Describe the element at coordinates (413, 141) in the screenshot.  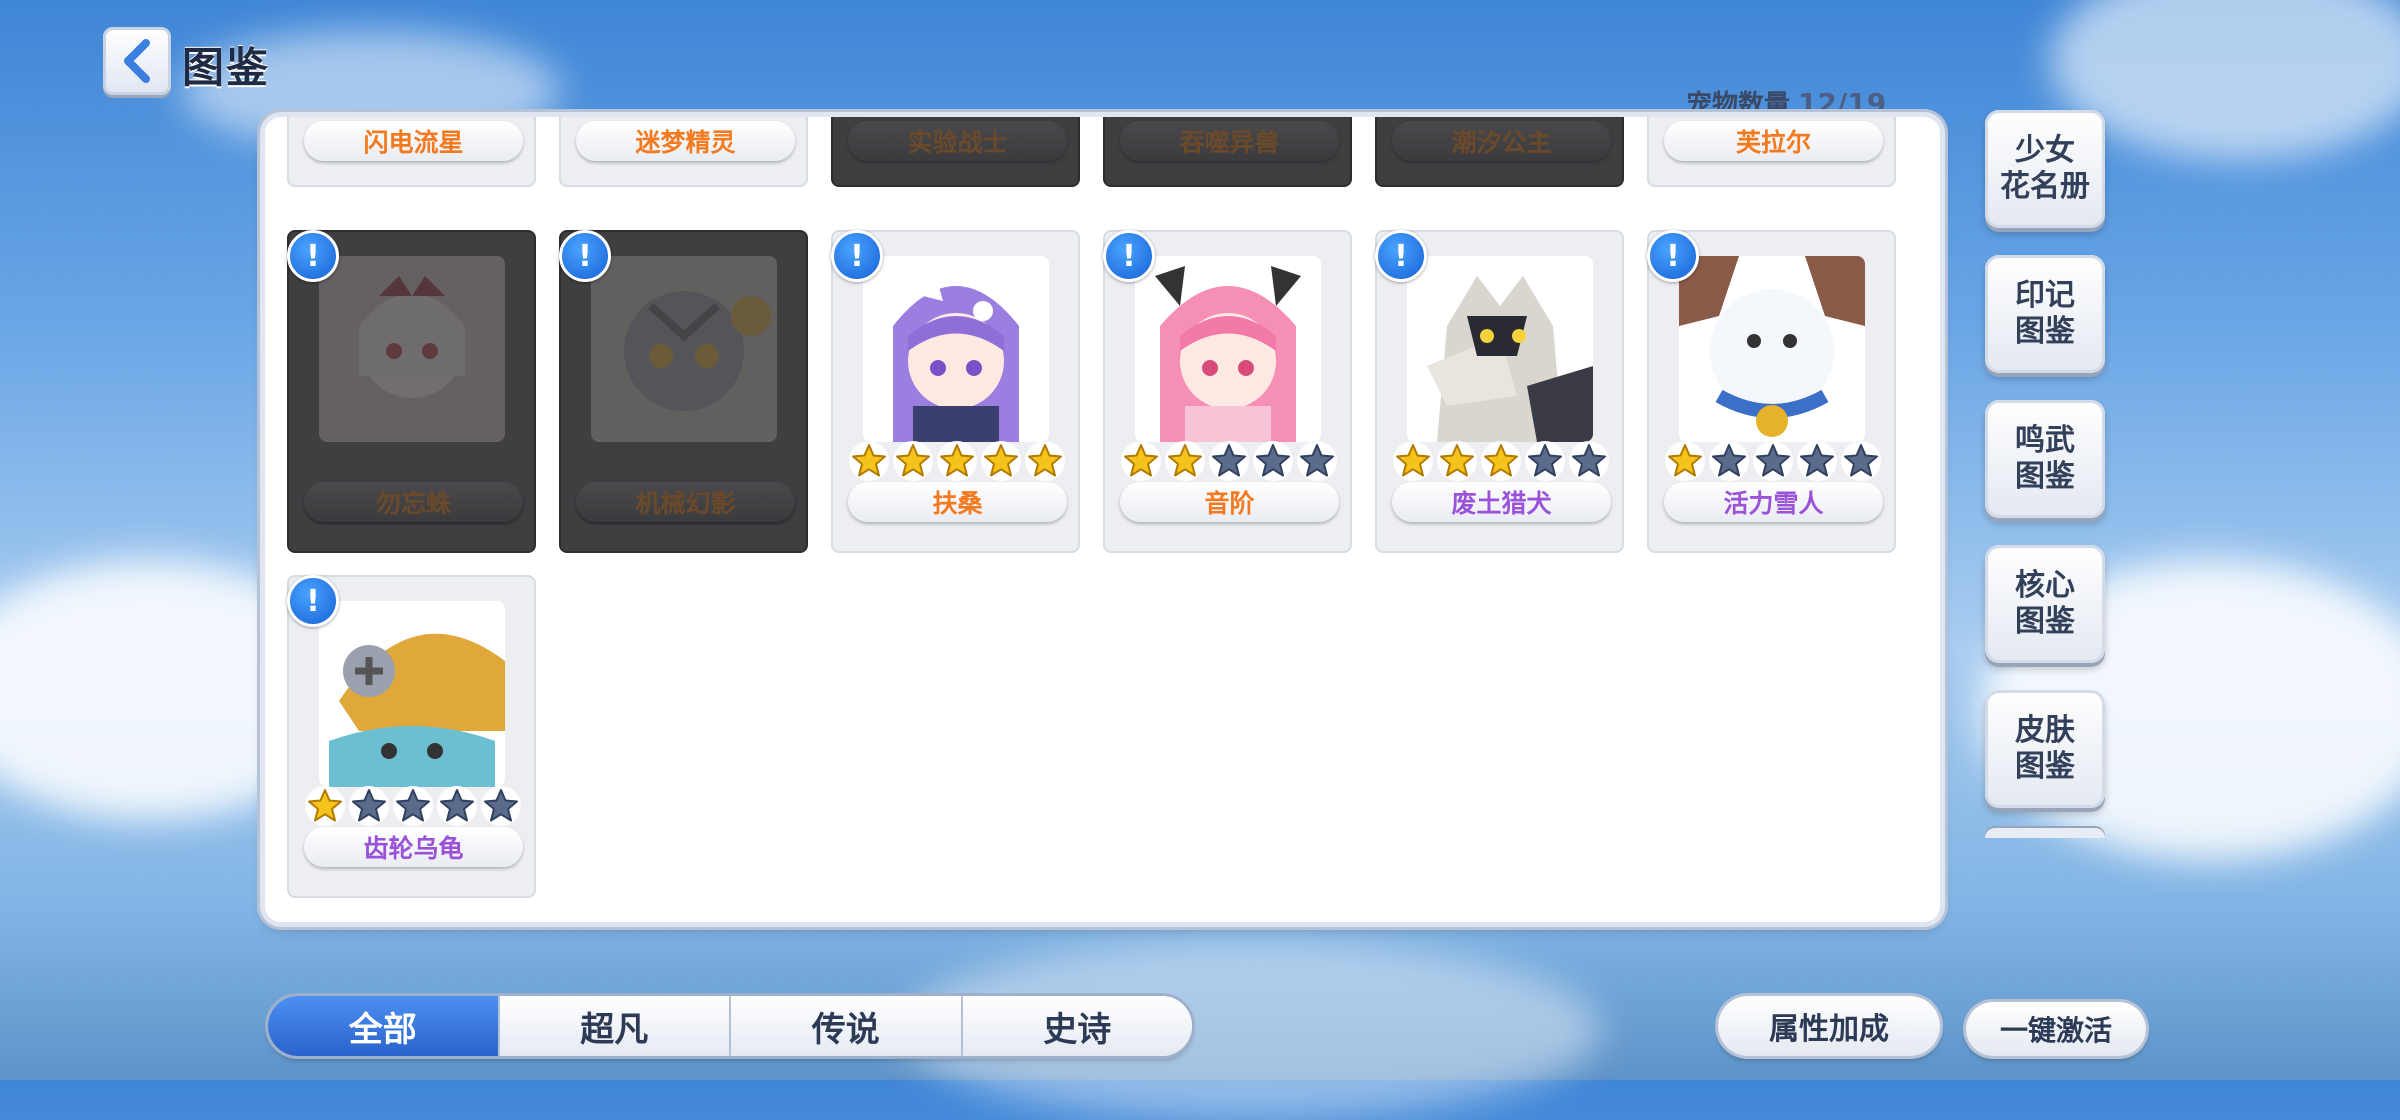
I see `pet-name: 闪电流星` at that location.